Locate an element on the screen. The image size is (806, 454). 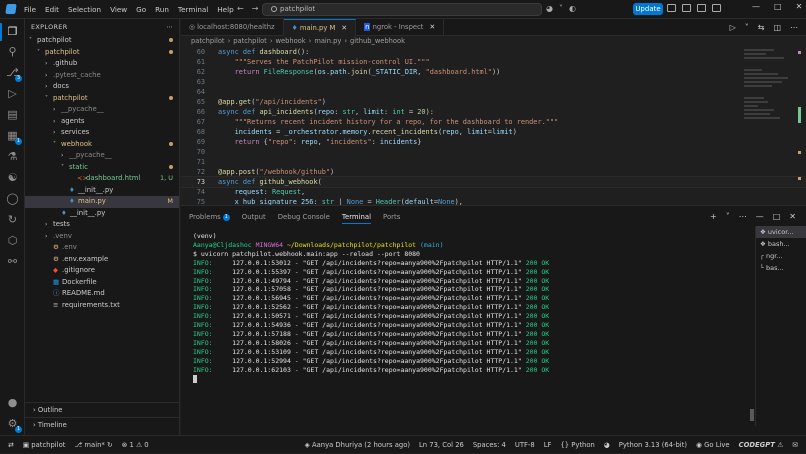
menu-run: Run is located at coordinates (162, 9).